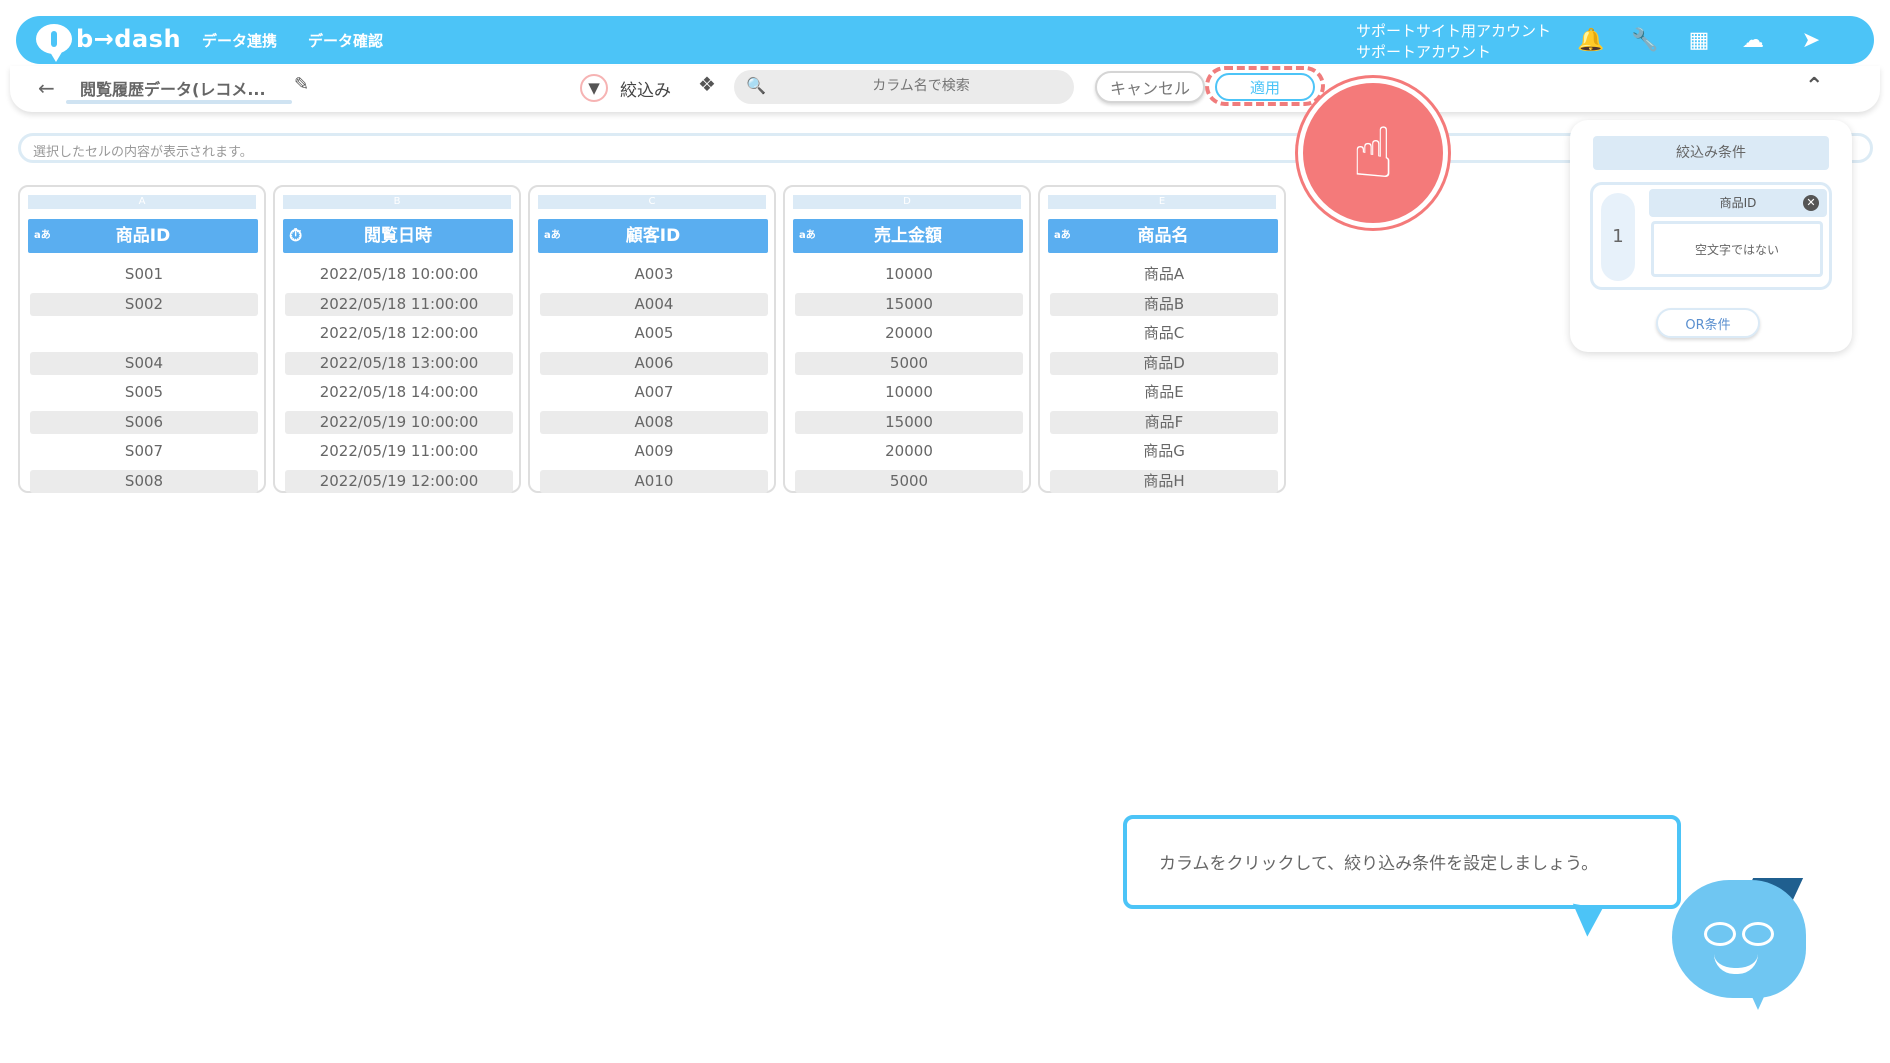 The image size is (1890, 1063). I want to click on table-cell: A008, so click(654, 422).